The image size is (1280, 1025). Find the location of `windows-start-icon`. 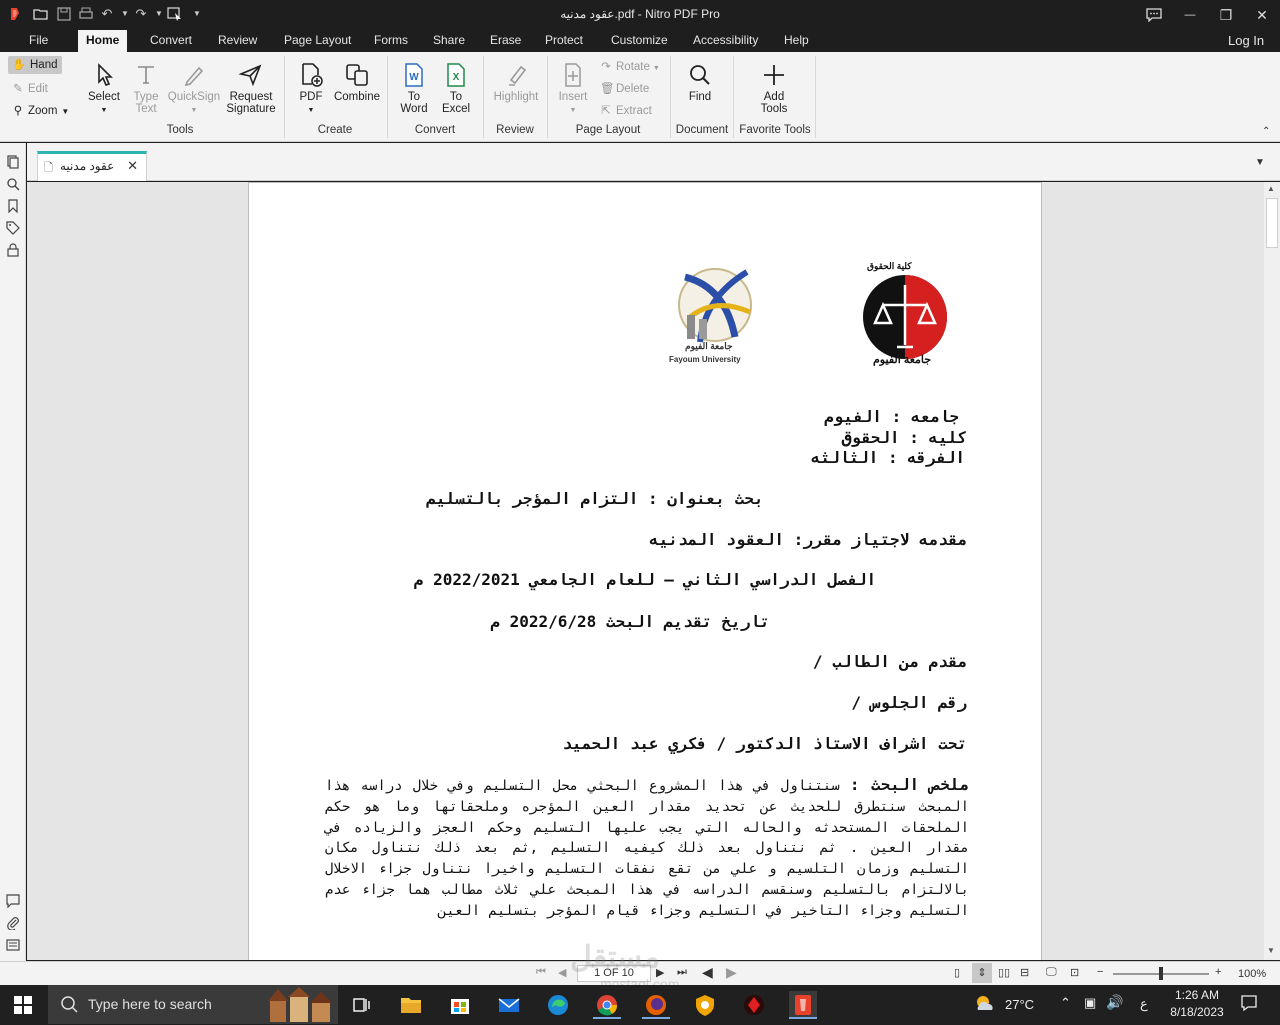

windows-start-icon is located at coordinates (23, 1005).